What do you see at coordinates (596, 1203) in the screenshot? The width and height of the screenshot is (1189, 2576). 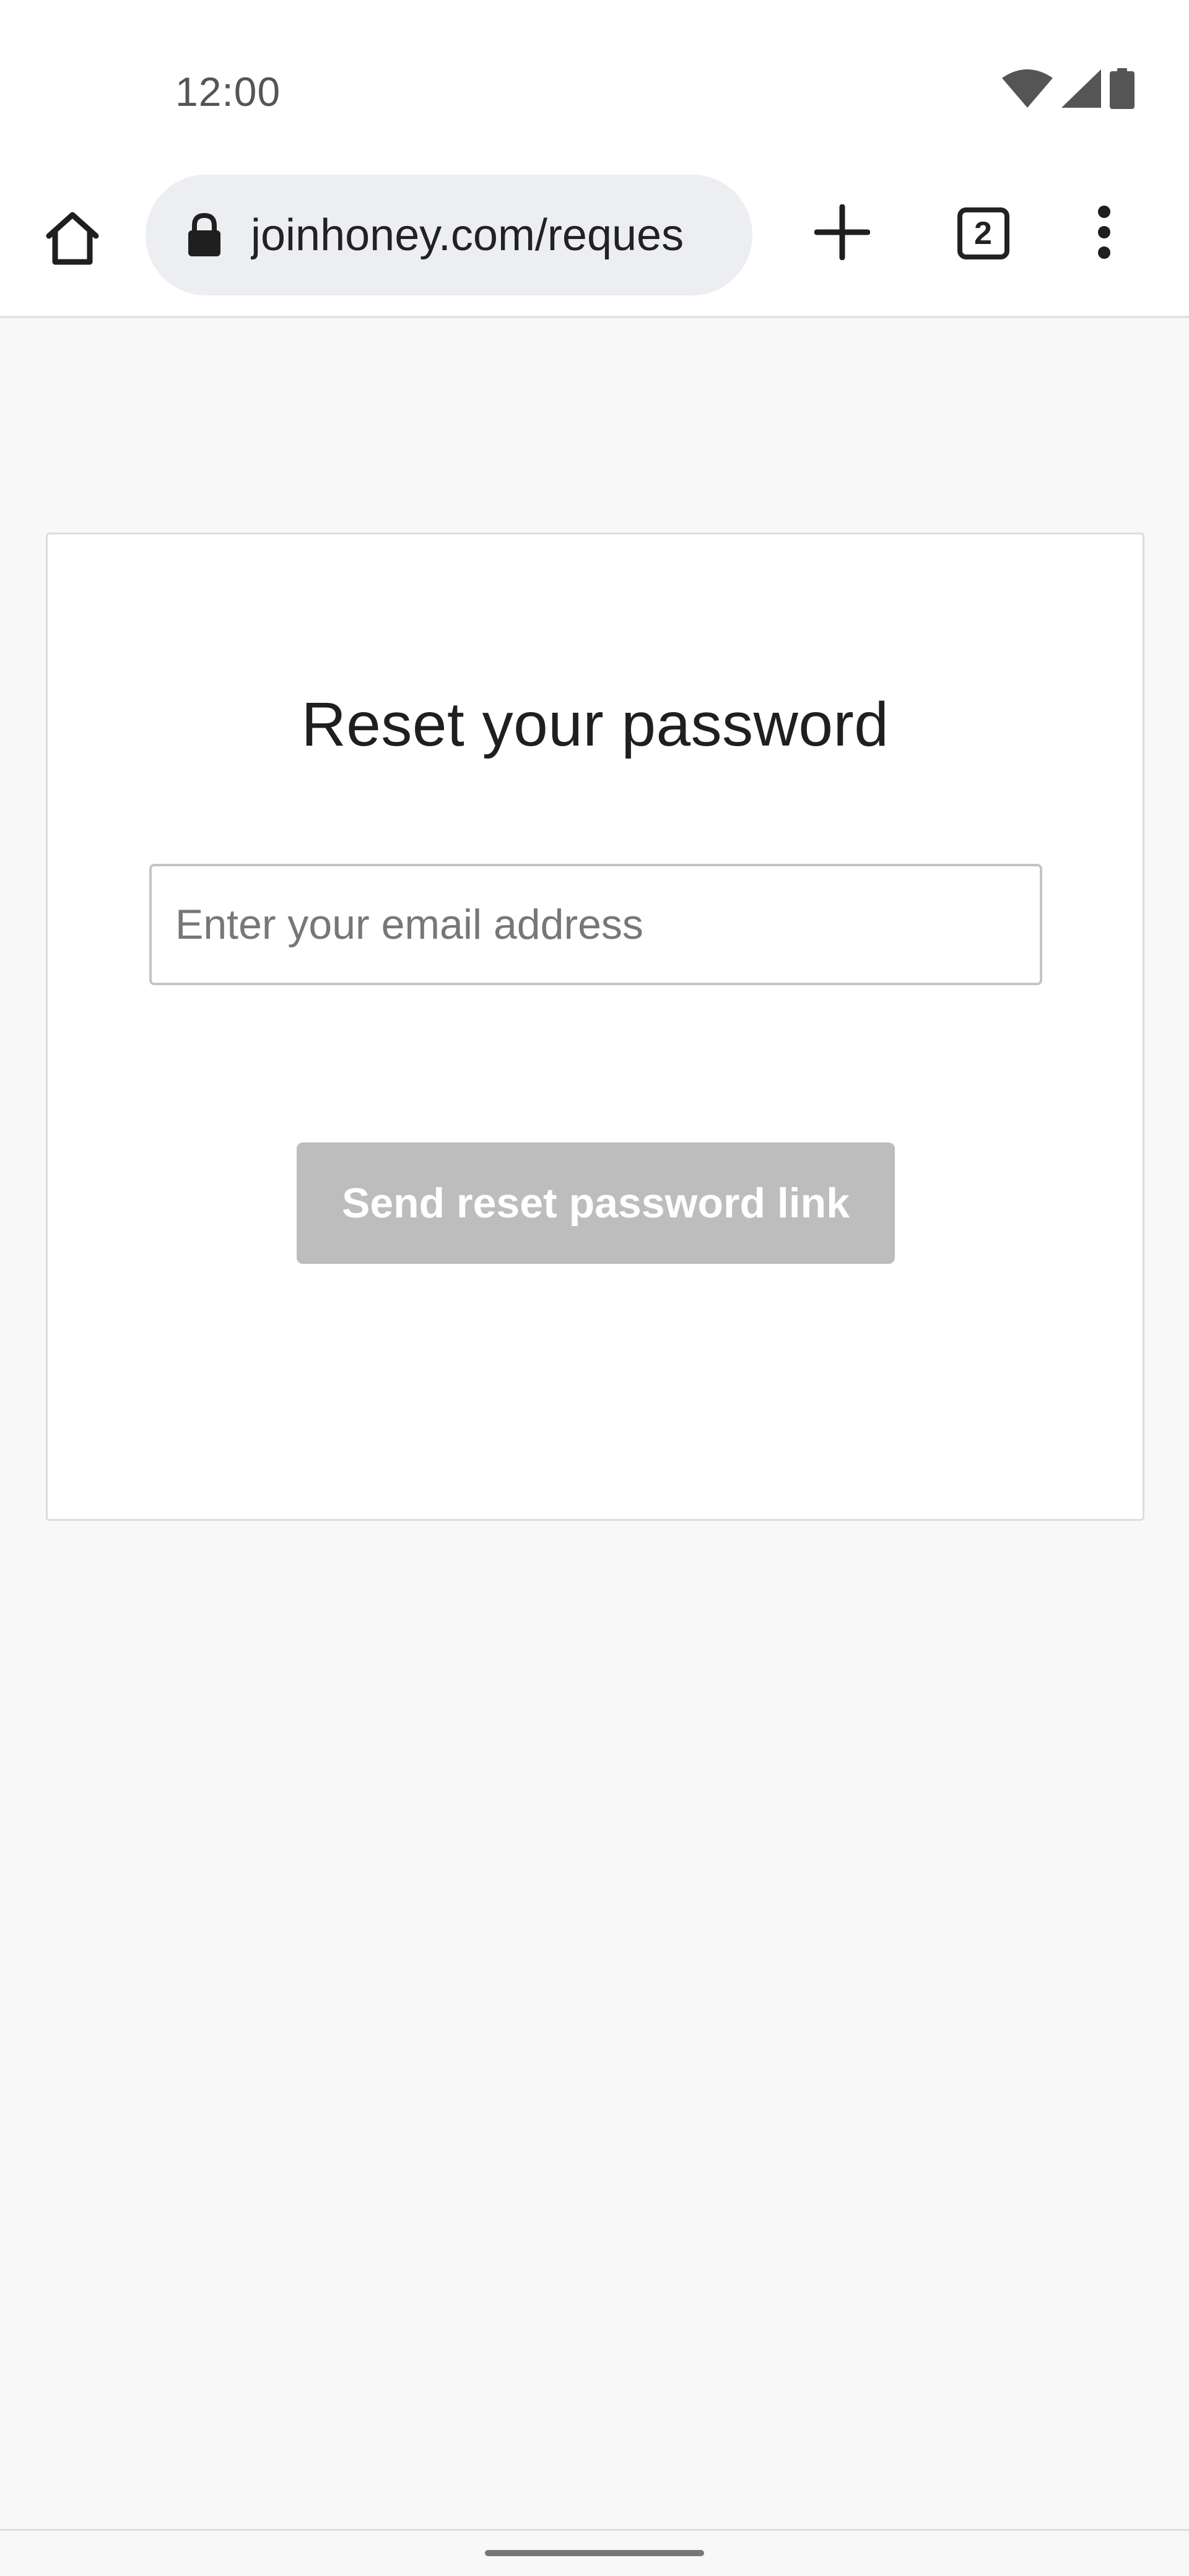 I see `send-reset-link-button: Send reset password link` at bounding box center [596, 1203].